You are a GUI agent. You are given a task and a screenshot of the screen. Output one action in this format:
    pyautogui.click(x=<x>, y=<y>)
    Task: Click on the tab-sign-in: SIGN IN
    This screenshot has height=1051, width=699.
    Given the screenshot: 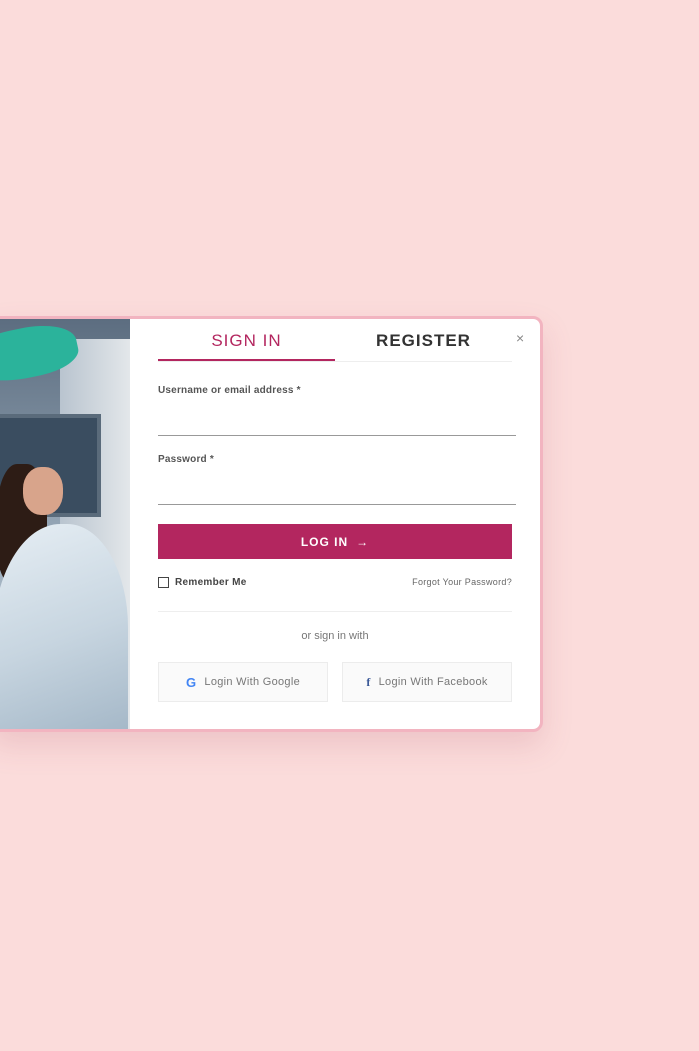 What is the action you would take?
    pyautogui.click(x=246, y=346)
    